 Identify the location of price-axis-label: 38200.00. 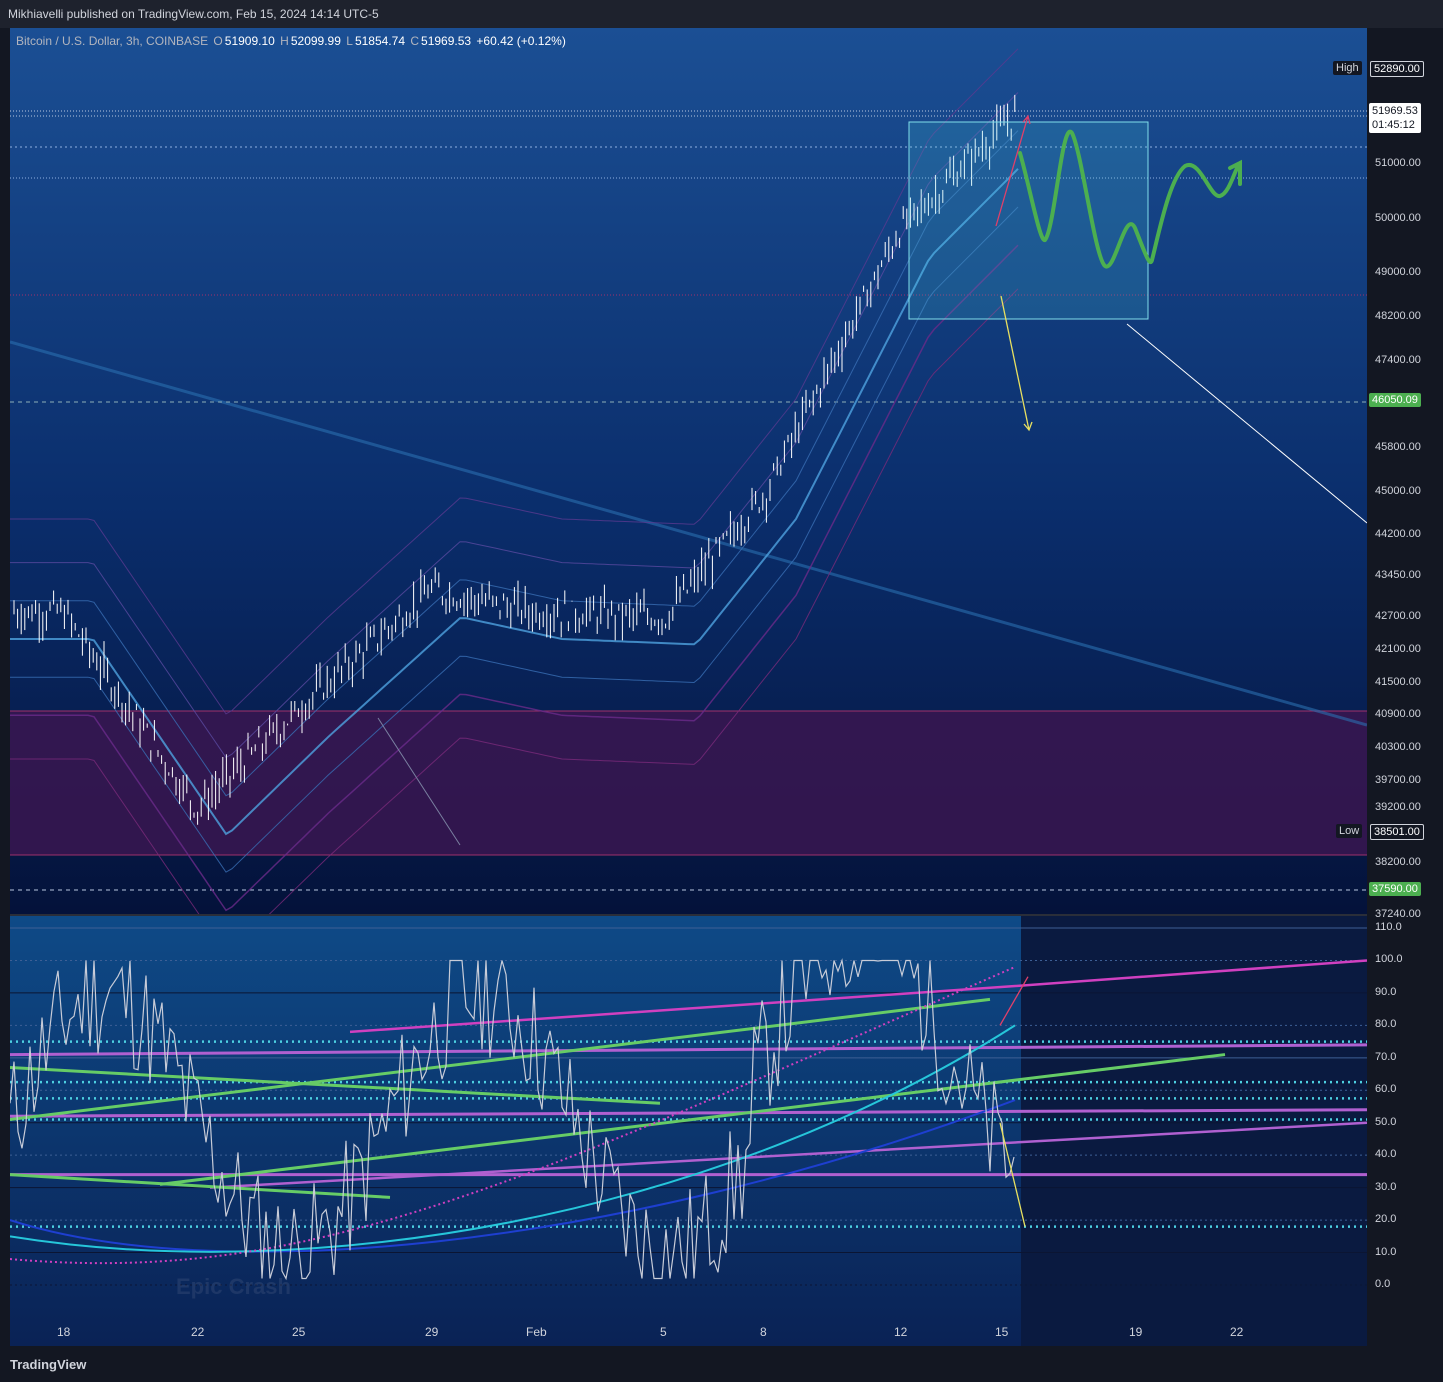
(1398, 861).